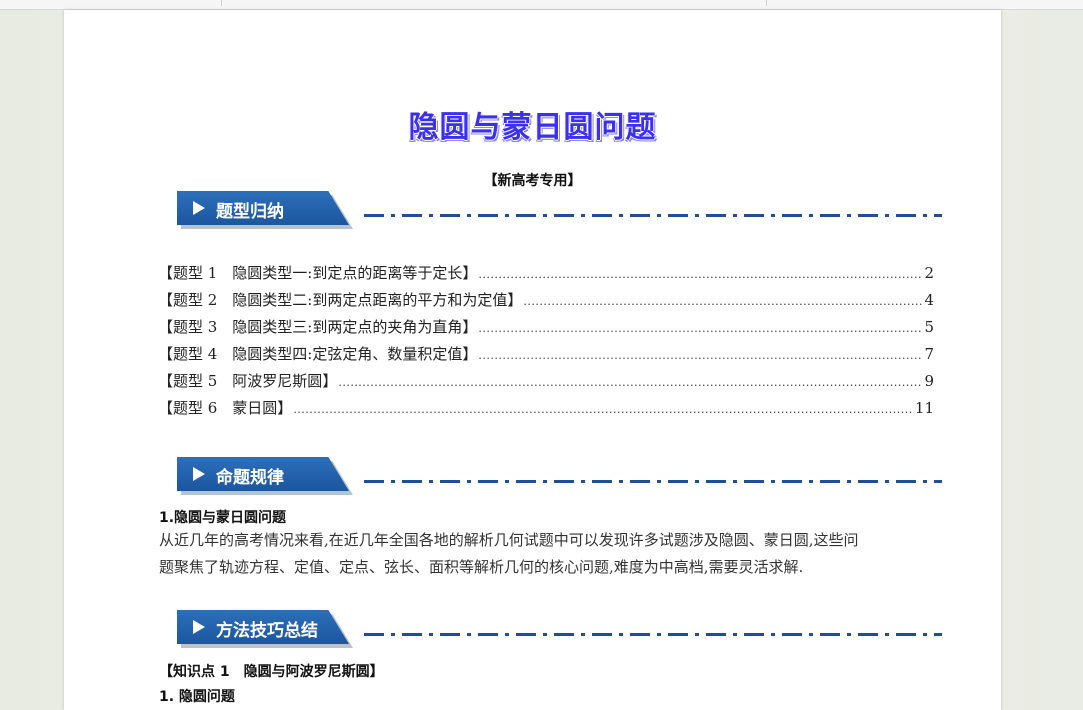 Image resolution: width=1083 pixels, height=710 pixels. I want to click on toc-entry-label: 【题型 4 隐圆类型四:定弦定角、数量积定值】, so click(318, 354).